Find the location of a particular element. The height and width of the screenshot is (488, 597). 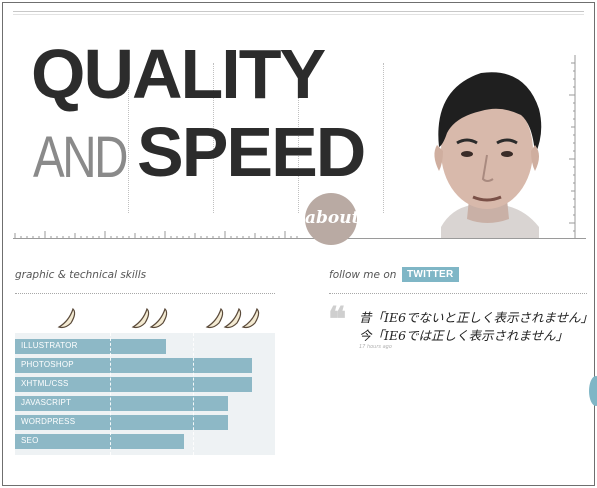

side-tab is located at coordinates (593, 391).